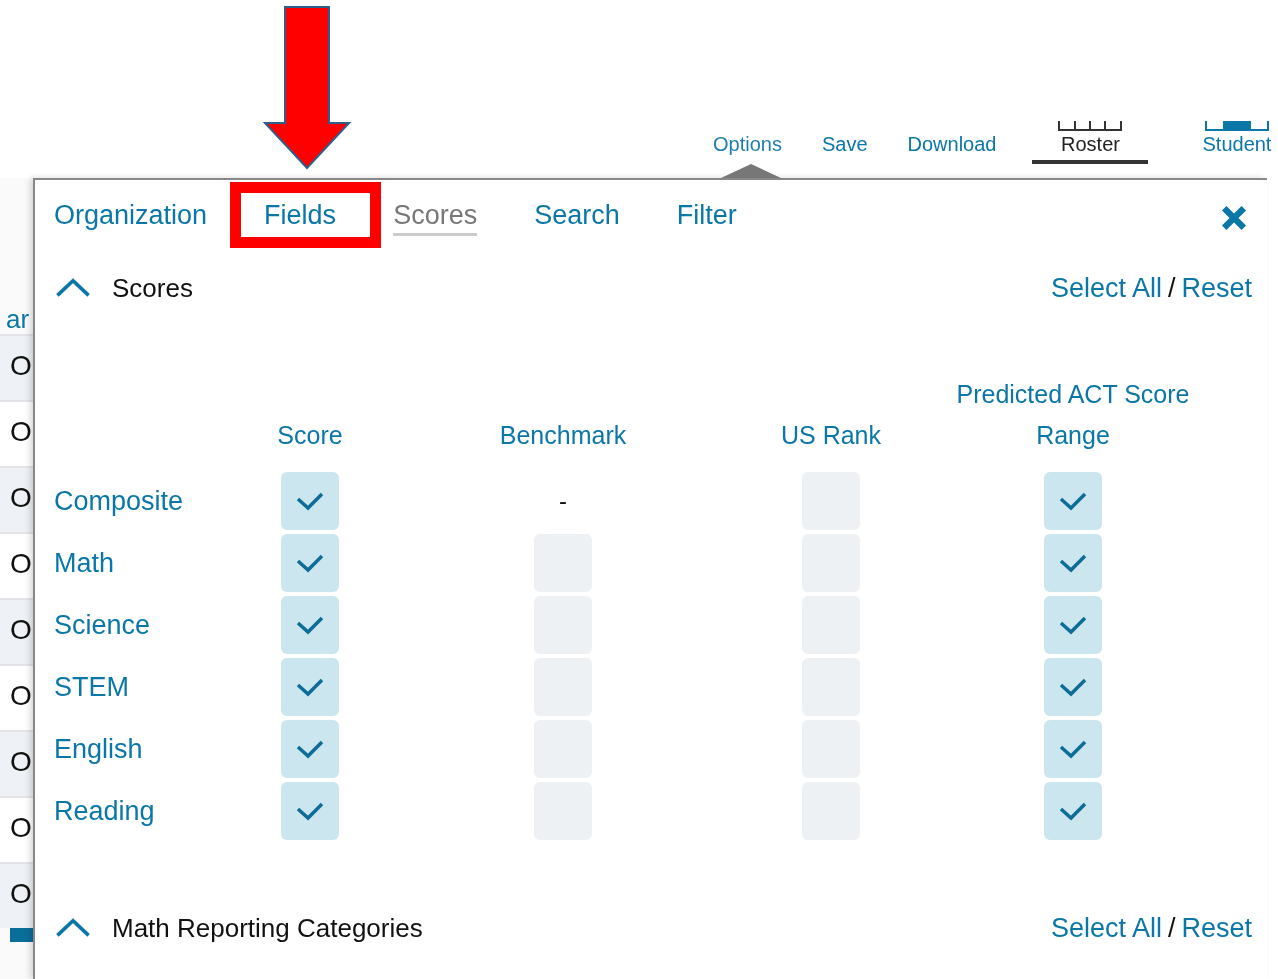 Image resolution: width=1278 pixels, height=979 pixels. I want to click on close-icon, so click(1234, 218).